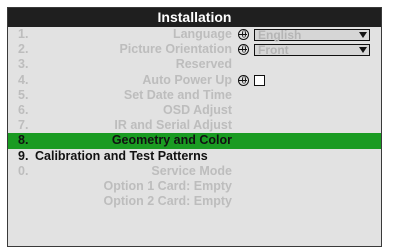 This screenshot has height=250, width=396. Describe the element at coordinates (202, 34) in the screenshot. I see `menu-item-label: Language` at that location.